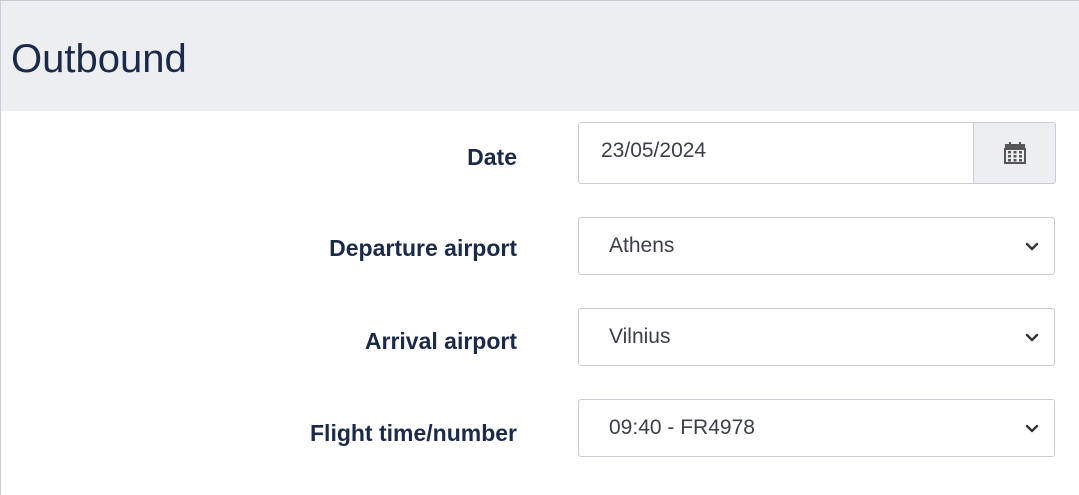 This screenshot has height=495, width=1079. What do you see at coordinates (640, 336) in the screenshot?
I see `arrival-select-value: Vilnius` at bounding box center [640, 336].